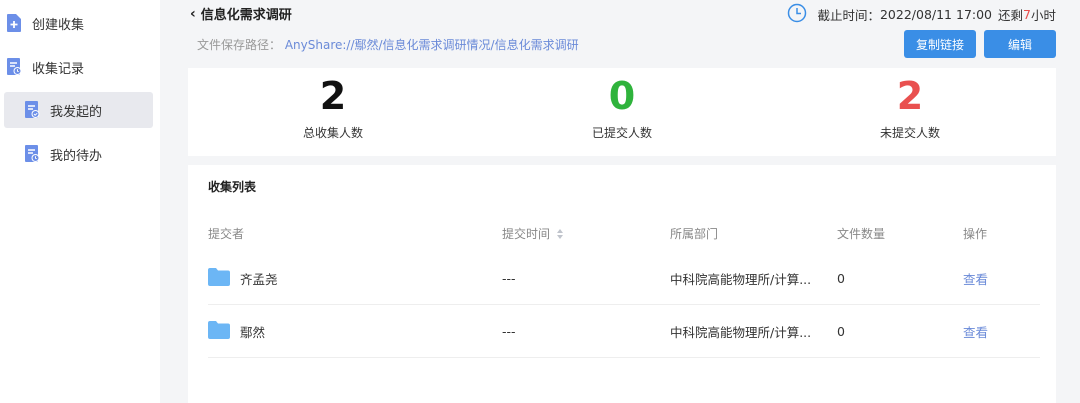  I want to click on sidebar-item-todo: 我的待办, so click(86, 154).